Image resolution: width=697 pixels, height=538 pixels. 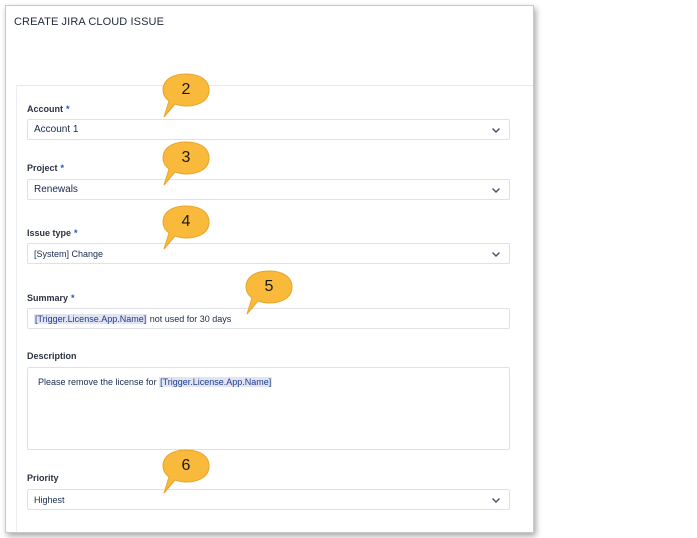 What do you see at coordinates (186, 221) in the screenshot?
I see `callout-number: 4` at bounding box center [186, 221].